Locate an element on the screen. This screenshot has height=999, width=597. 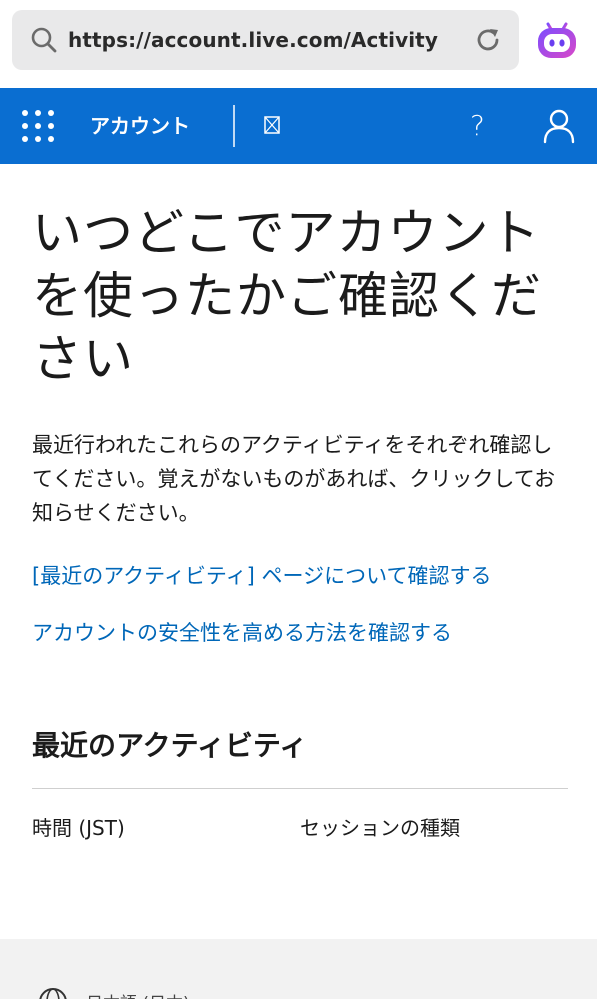
language-selector: 日本語 (日本) is located at coordinates (138, 994).